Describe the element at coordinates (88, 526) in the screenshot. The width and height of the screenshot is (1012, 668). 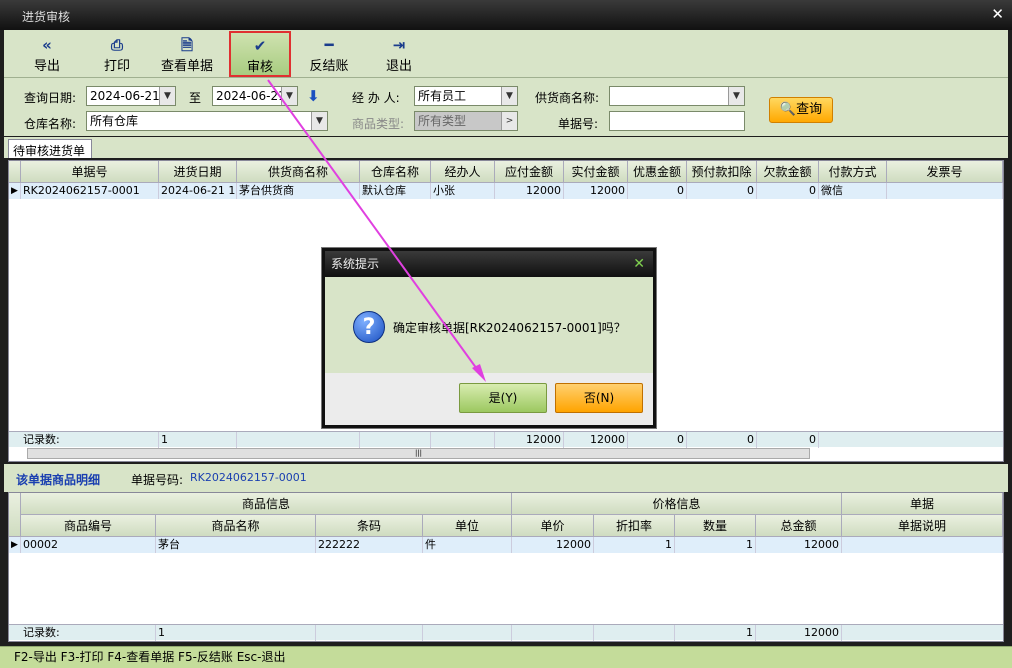
I see `col-header: 商品编号` at that location.